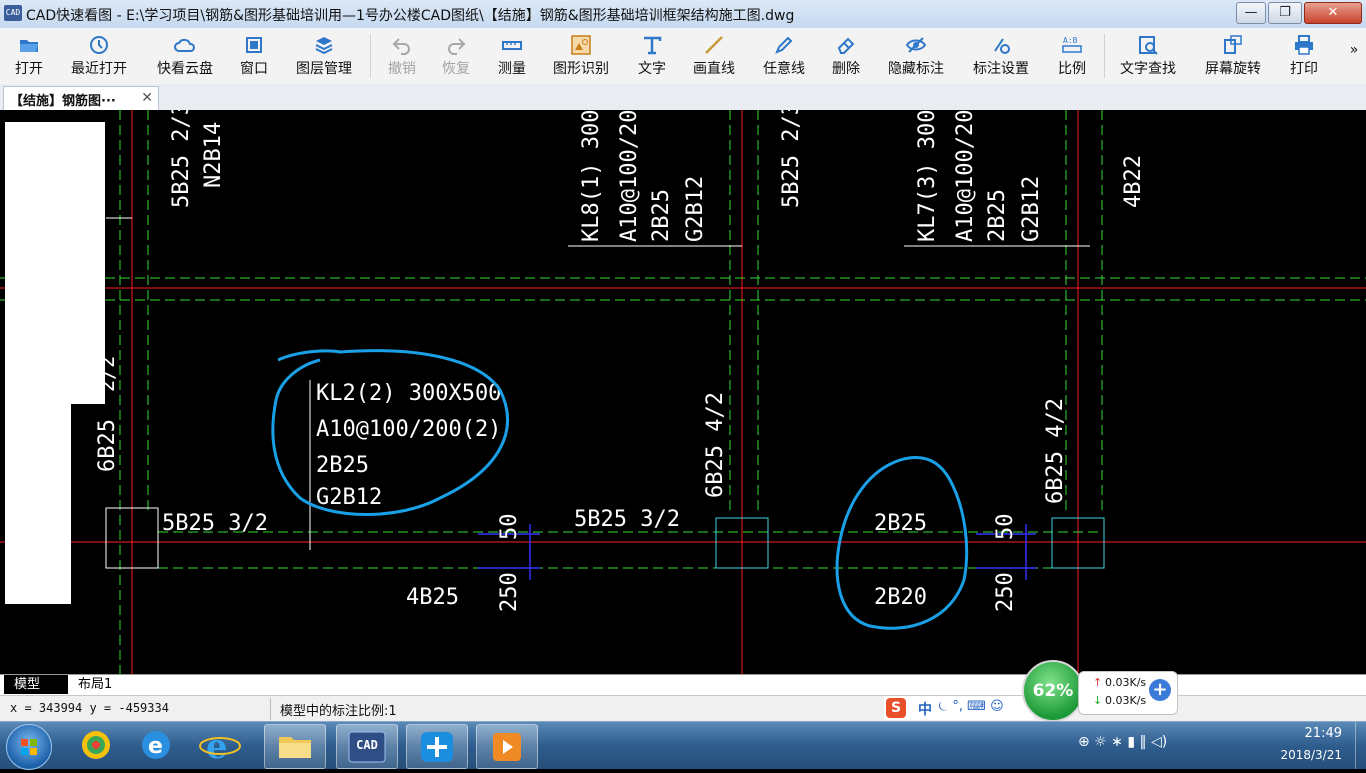  Describe the element at coordinates (1323, 733) in the screenshot. I see `clock-time: 21:49` at that location.